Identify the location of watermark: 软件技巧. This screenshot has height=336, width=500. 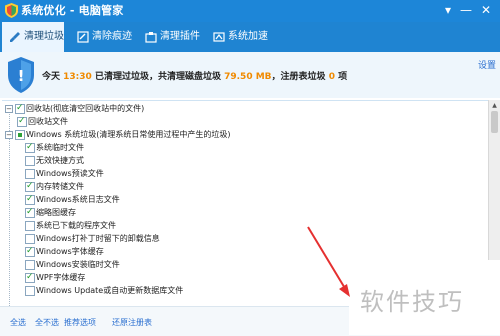
(412, 302).